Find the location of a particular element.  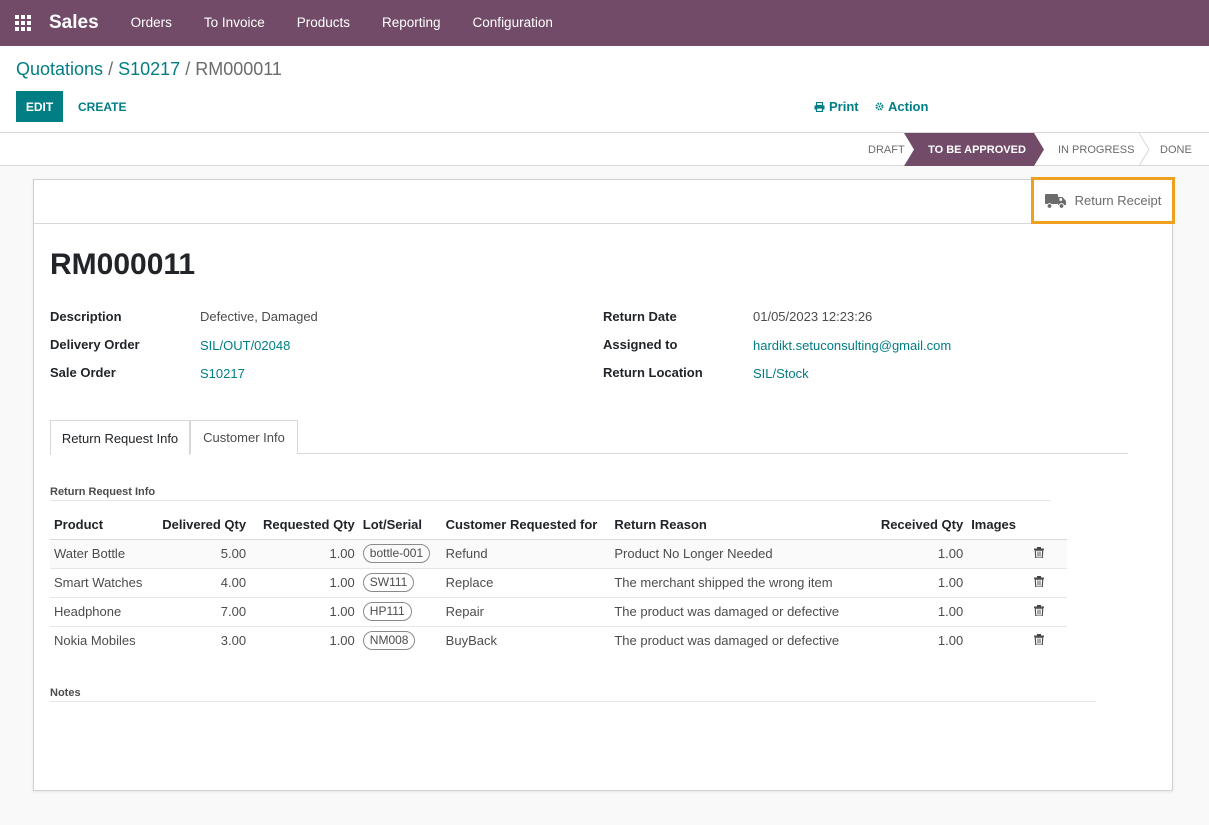

cell-delivered-qty: 4.00 is located at coordinates (204, 583).